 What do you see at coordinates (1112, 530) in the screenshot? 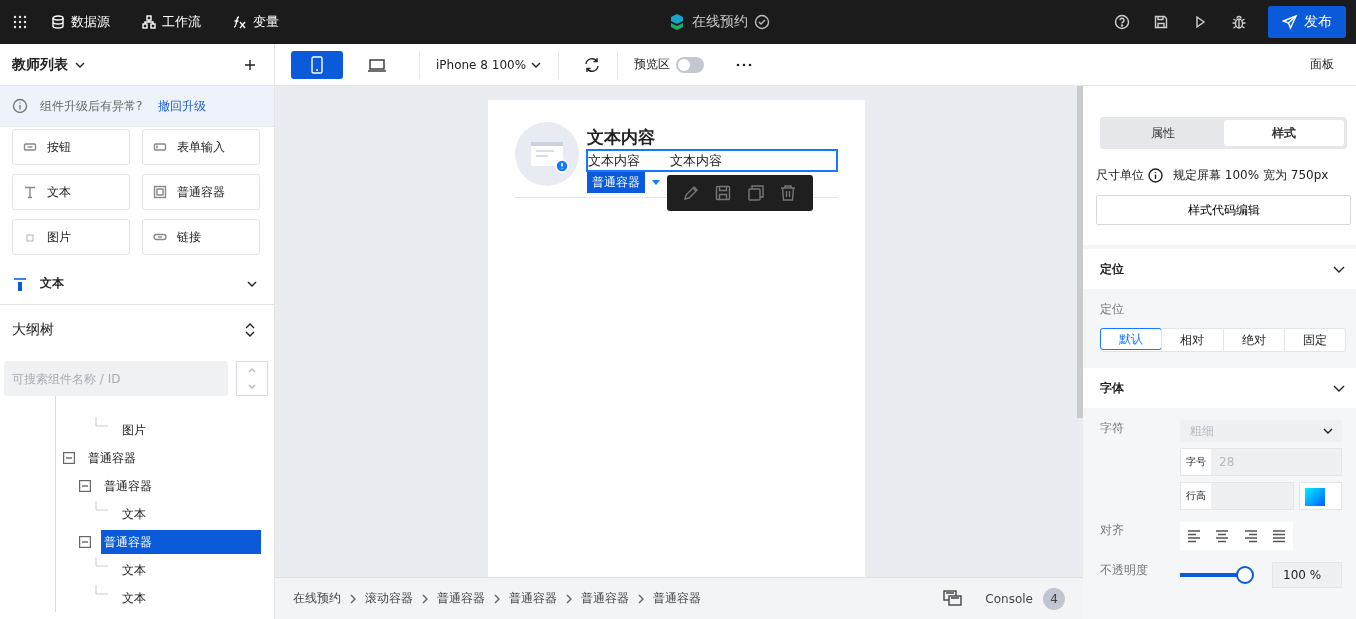
I see `field-label: 对齐` at bounding box center [1112, 530].